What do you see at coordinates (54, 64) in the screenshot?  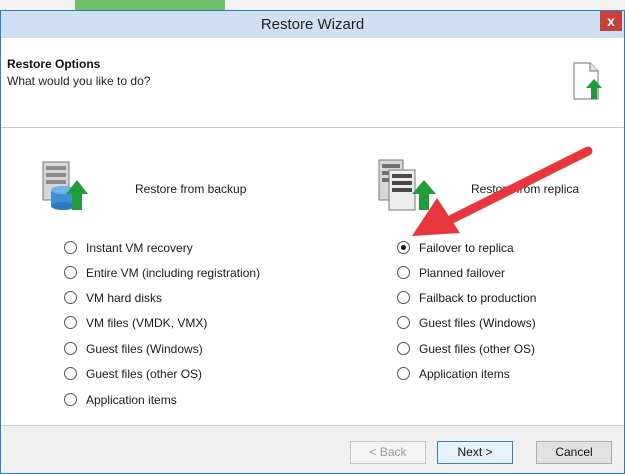 I see `step-title: Restore Options` at bounding box center [54, 64].